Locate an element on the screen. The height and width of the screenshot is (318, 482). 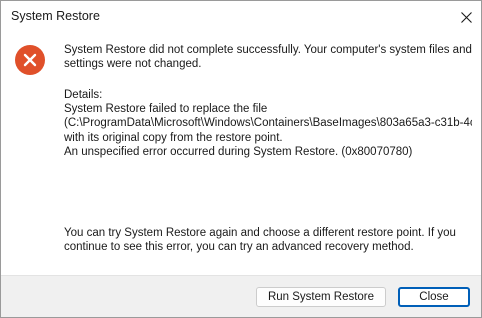
close-icon is located at coordinates (466, 17).